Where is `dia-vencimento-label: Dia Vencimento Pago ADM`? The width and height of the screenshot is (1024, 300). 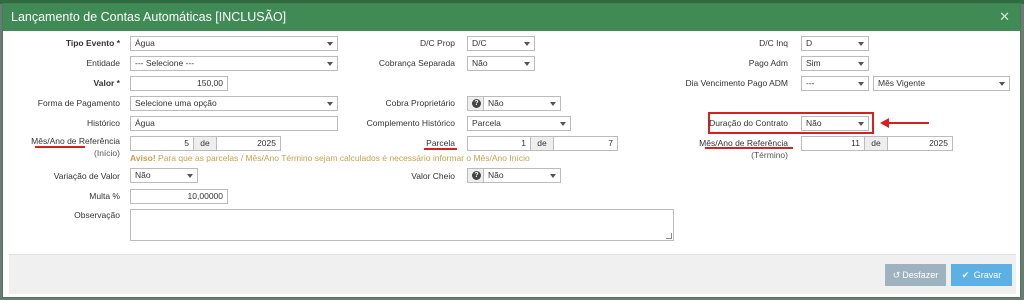 dia-vencimento-label: Dia Vencimento Pago ADM is located at coordinates (736, 83).